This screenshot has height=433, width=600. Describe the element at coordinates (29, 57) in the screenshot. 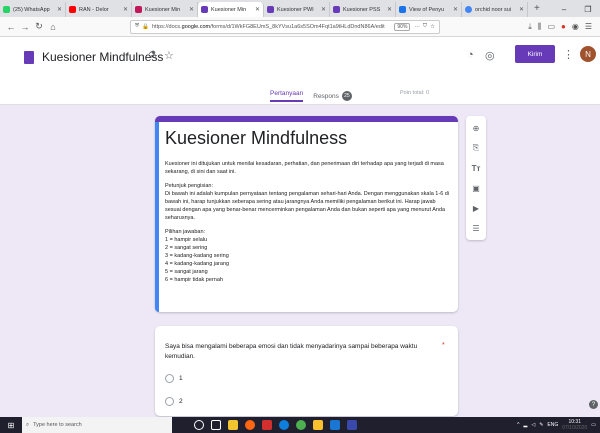

I see `forms-logo-icon` at that location.